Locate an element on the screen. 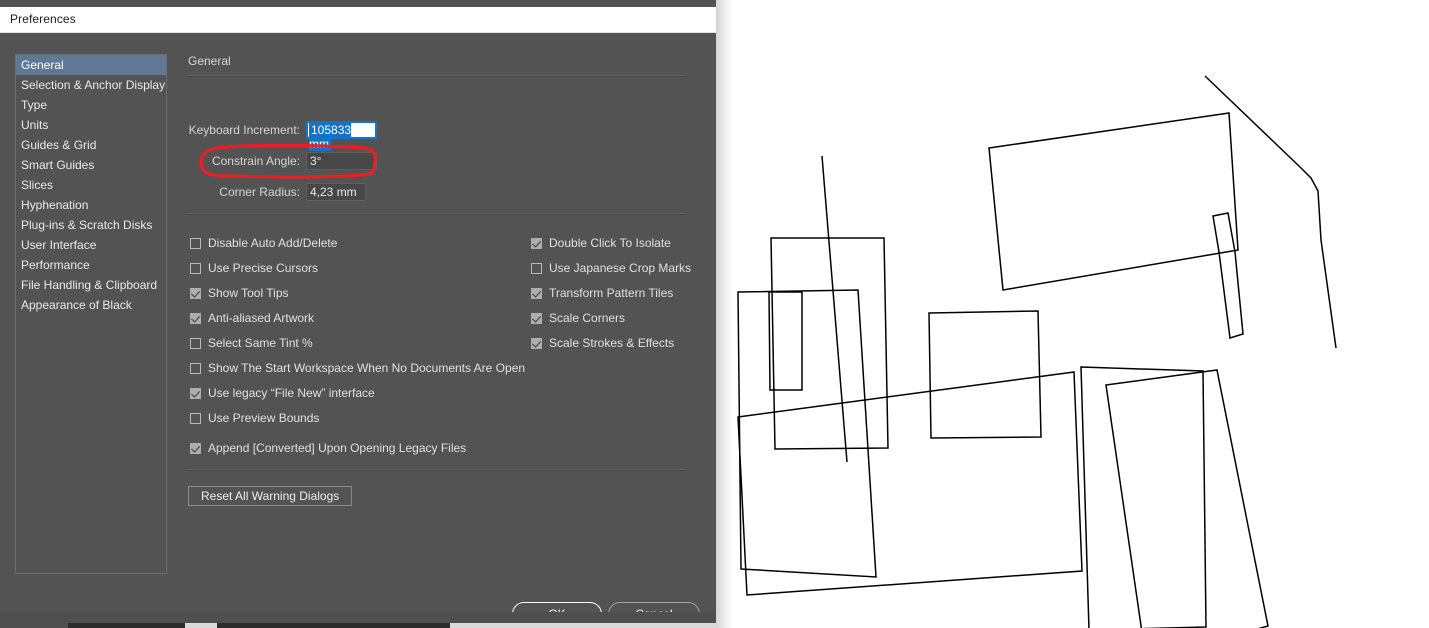 Image resolution: width=1429 pixels, height=628 pixels. checkbox-label: Use Preview Bounds is located at coordinates (264, 418).